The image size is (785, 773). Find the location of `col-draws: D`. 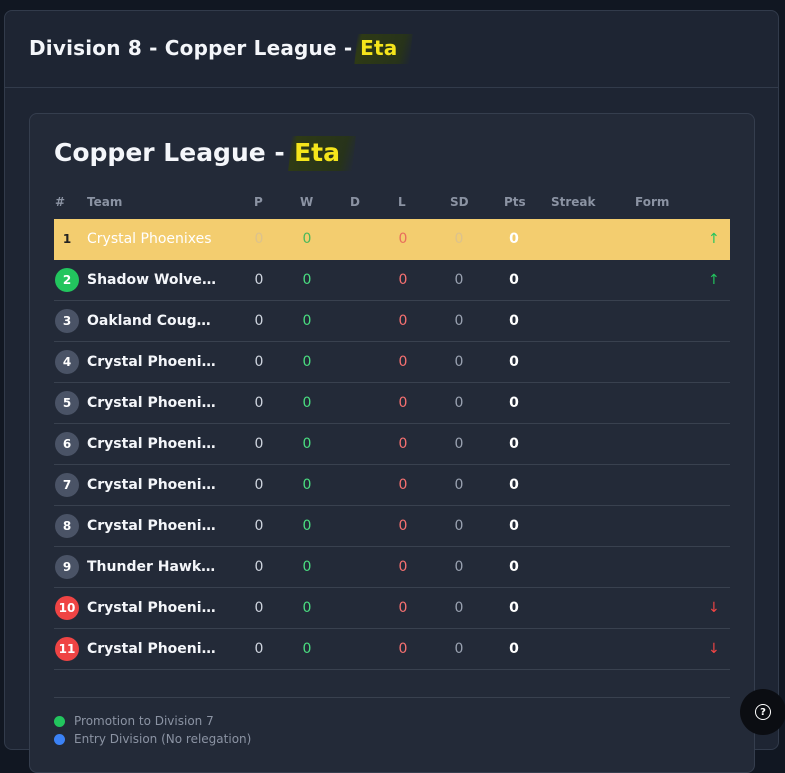

col-draws: D is located at coordinates (355, 202).